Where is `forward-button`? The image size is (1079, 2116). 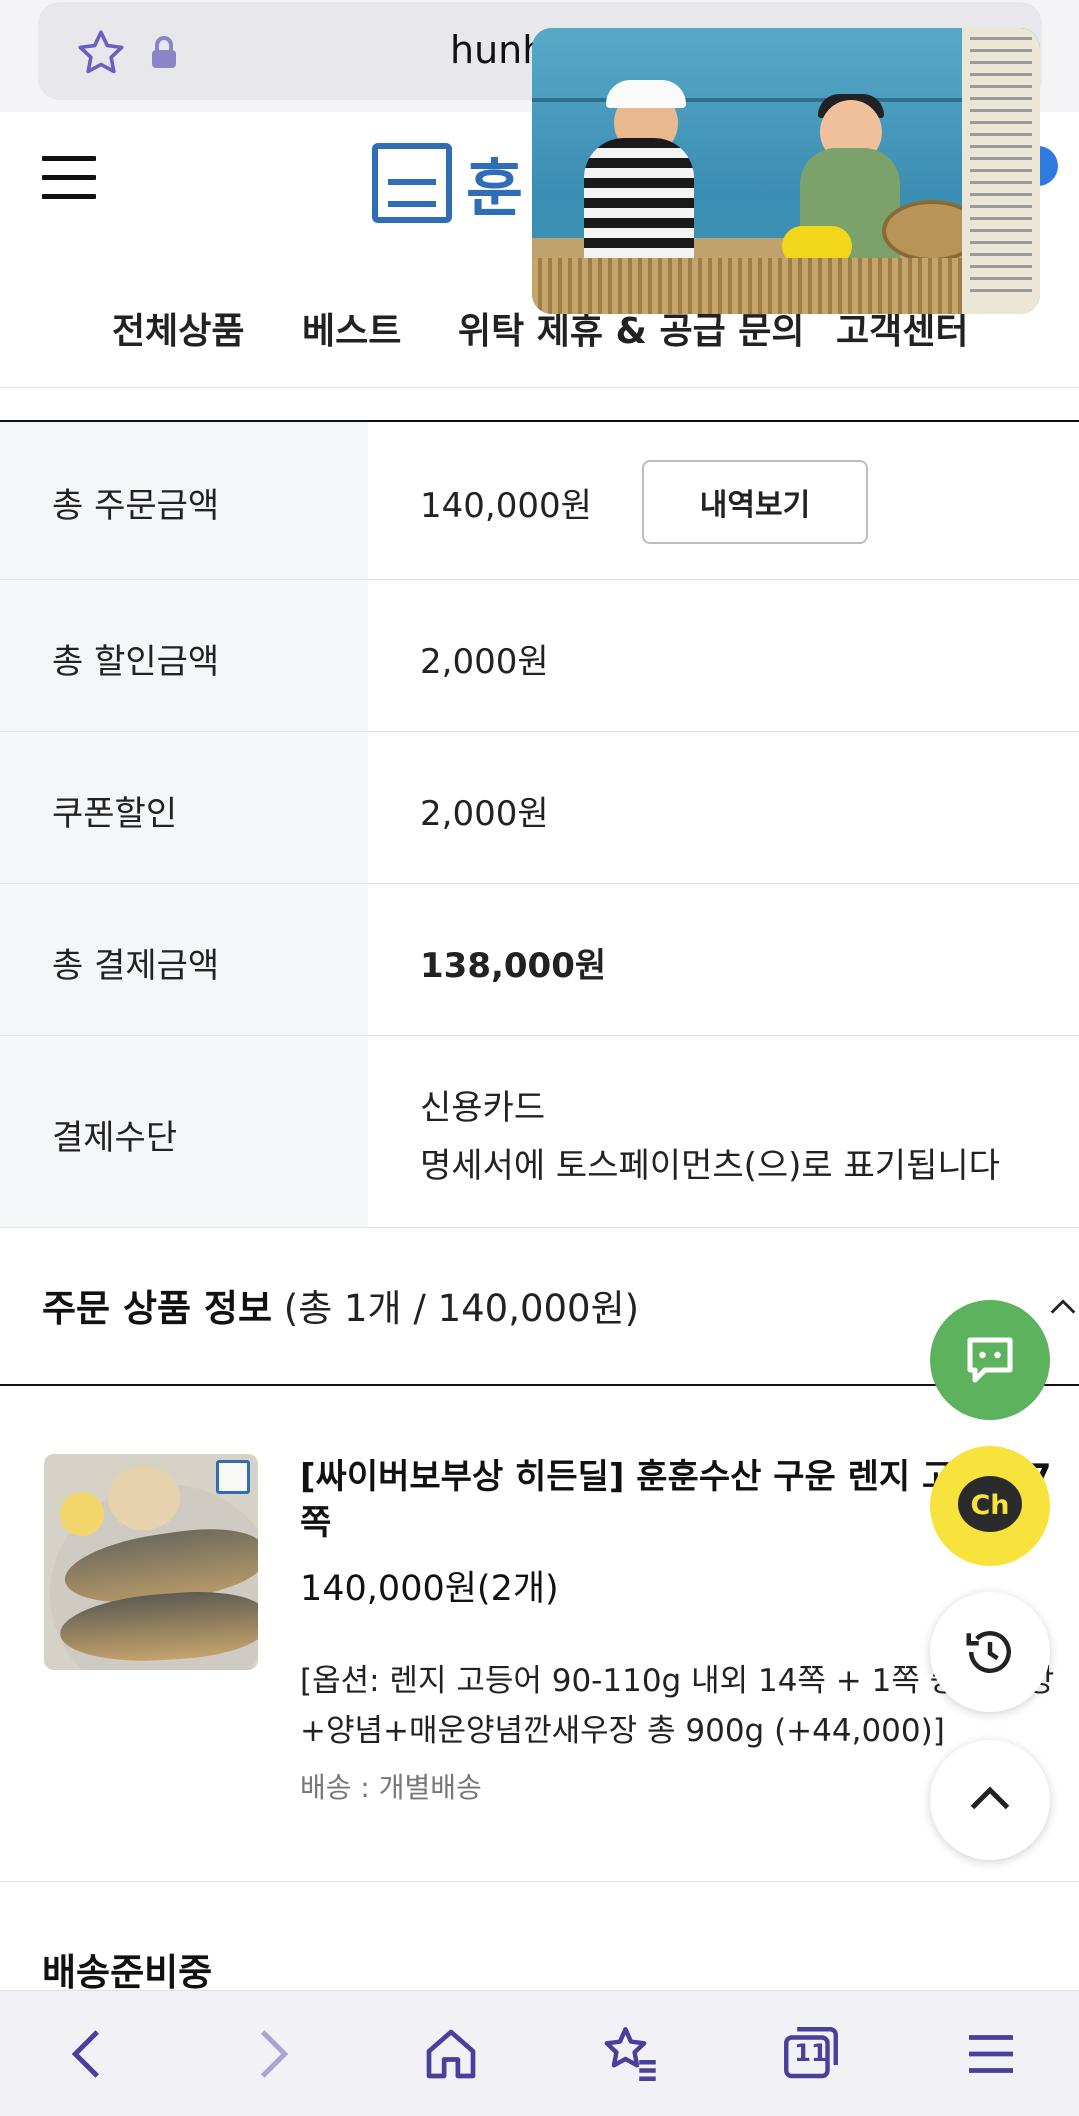
forward-button is located at coordinates (271, 2054).